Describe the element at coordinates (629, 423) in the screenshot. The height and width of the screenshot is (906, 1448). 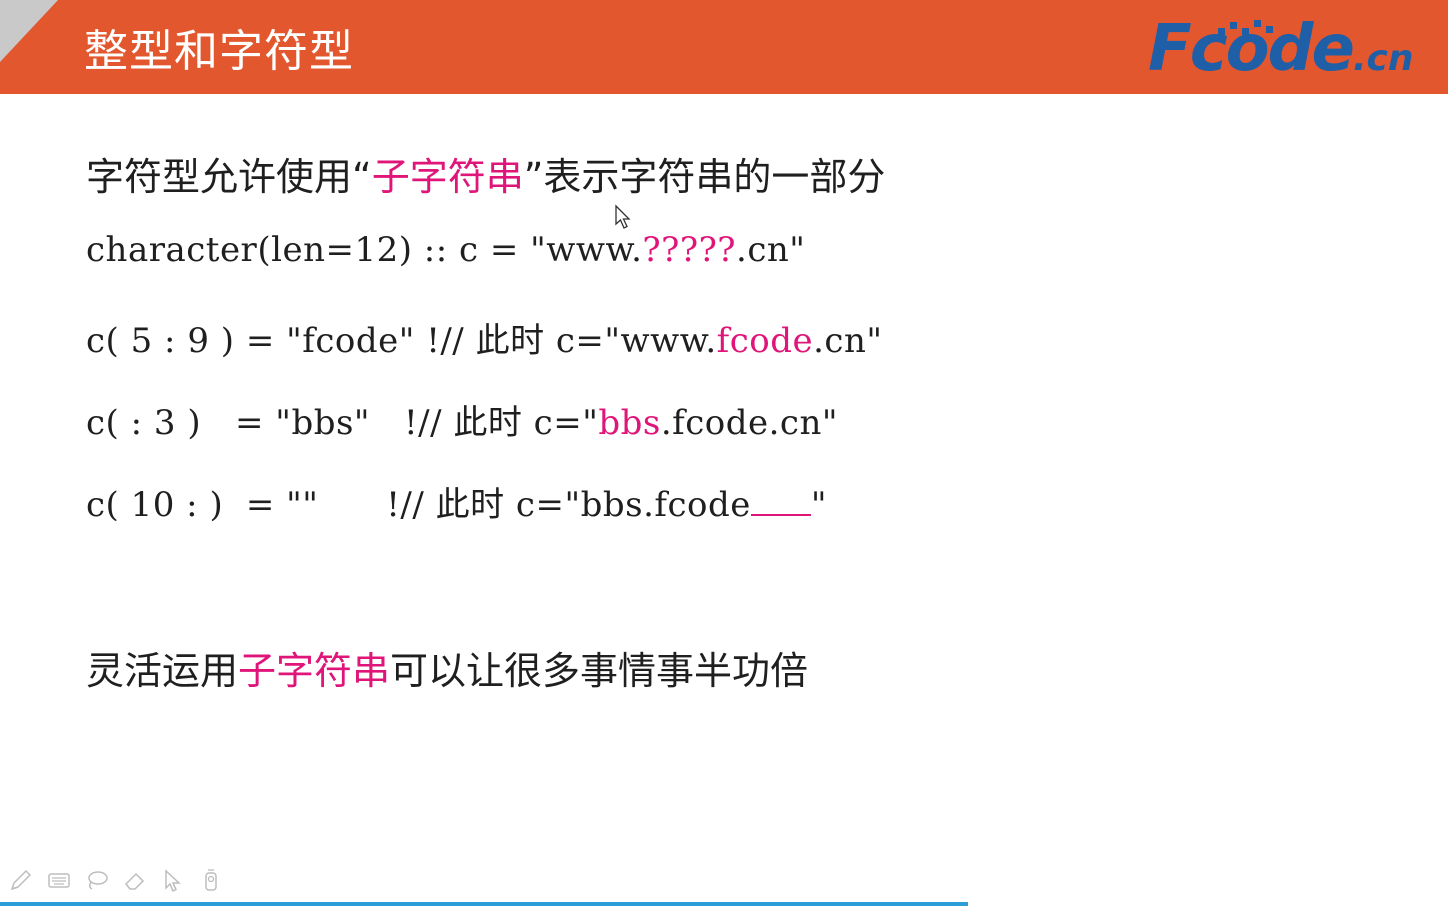
I see `line4-highlight: bbs` at that location.